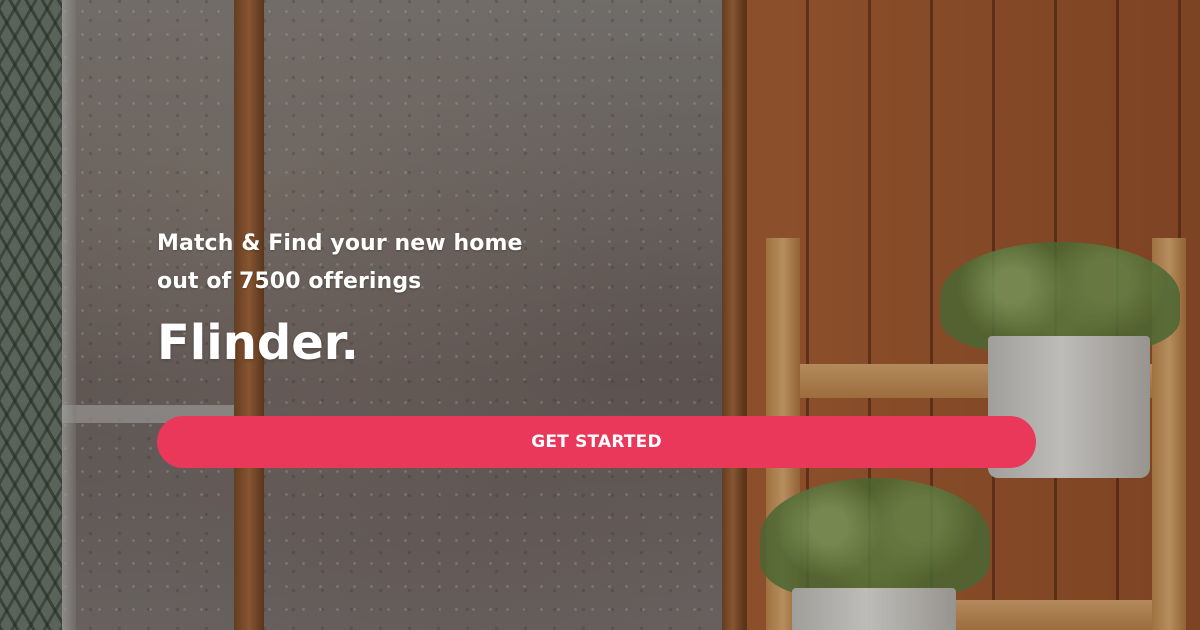 The height and width of the screenshot is (630, 1200). I want to click on get-started-button: GET STARTED, so click(596, 442).